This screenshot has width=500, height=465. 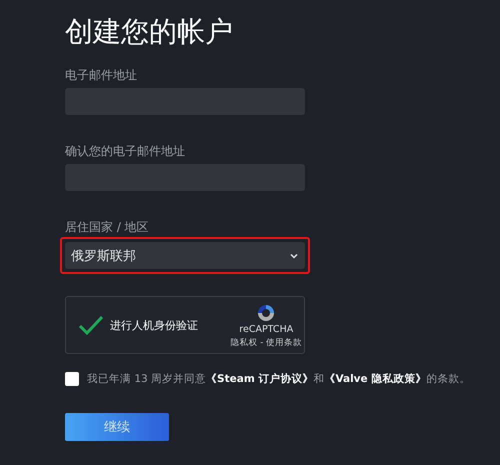 What do you see at coordinates (149, 32) in the screenshot?
I see `page-title: 创建您的帐户` at bounding box center [149, 32].